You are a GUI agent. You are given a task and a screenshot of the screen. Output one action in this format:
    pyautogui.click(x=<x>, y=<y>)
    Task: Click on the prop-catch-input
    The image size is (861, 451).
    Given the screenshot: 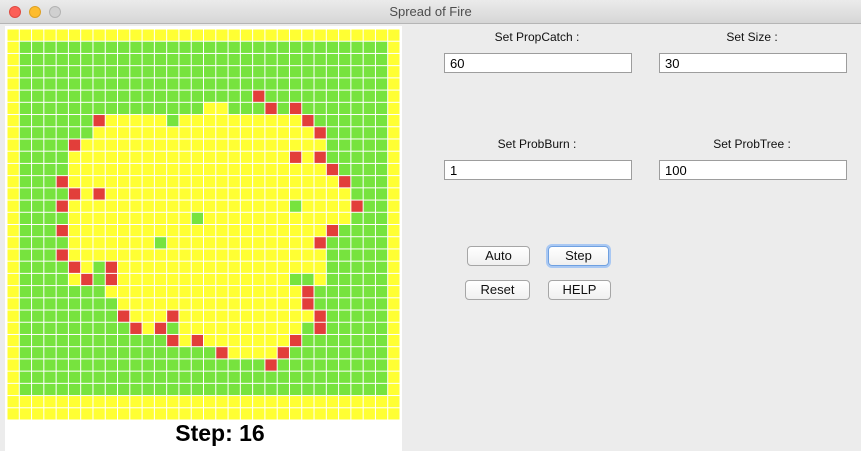 What is the action you would take?
    pyautogui.click(x=538, y=63)
    